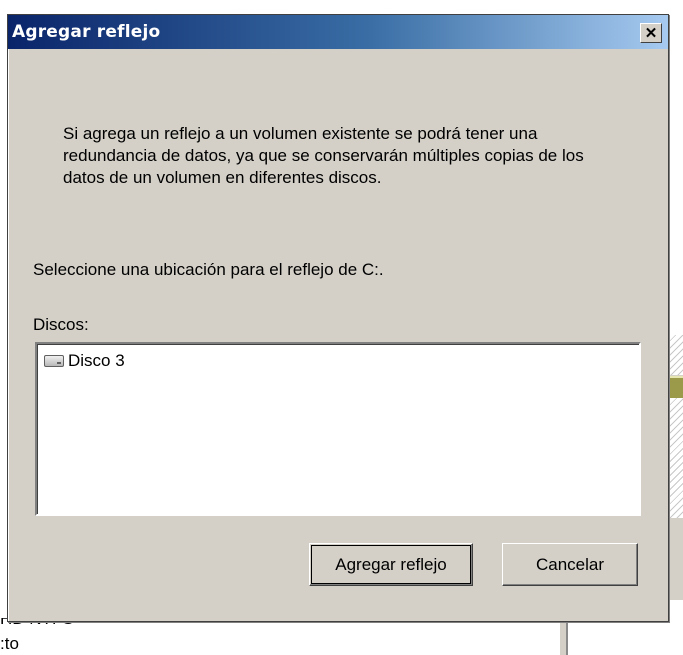  Describe the element at coordinates (61, 324) in the screenshot. I see `disks-label: Discos:` at that location.